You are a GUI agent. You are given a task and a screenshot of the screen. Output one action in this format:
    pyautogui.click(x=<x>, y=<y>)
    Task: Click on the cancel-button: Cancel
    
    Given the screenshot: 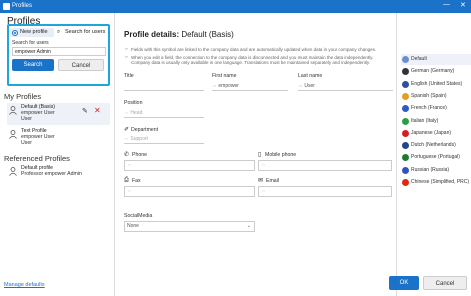 What is the action you would take?
    pyautogui.click(x=81, y=65)
    